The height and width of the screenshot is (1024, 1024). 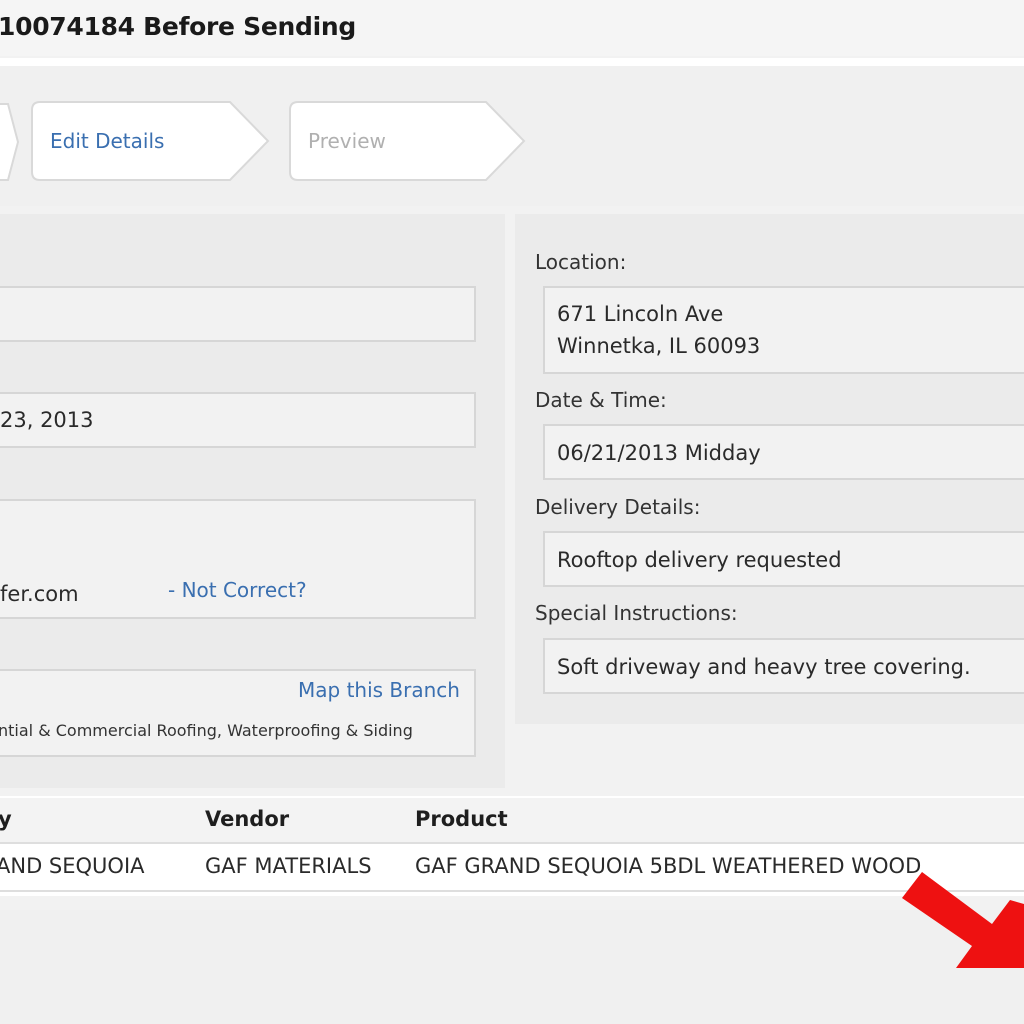 I want to click on row-divider, so click(x=512, y=891).